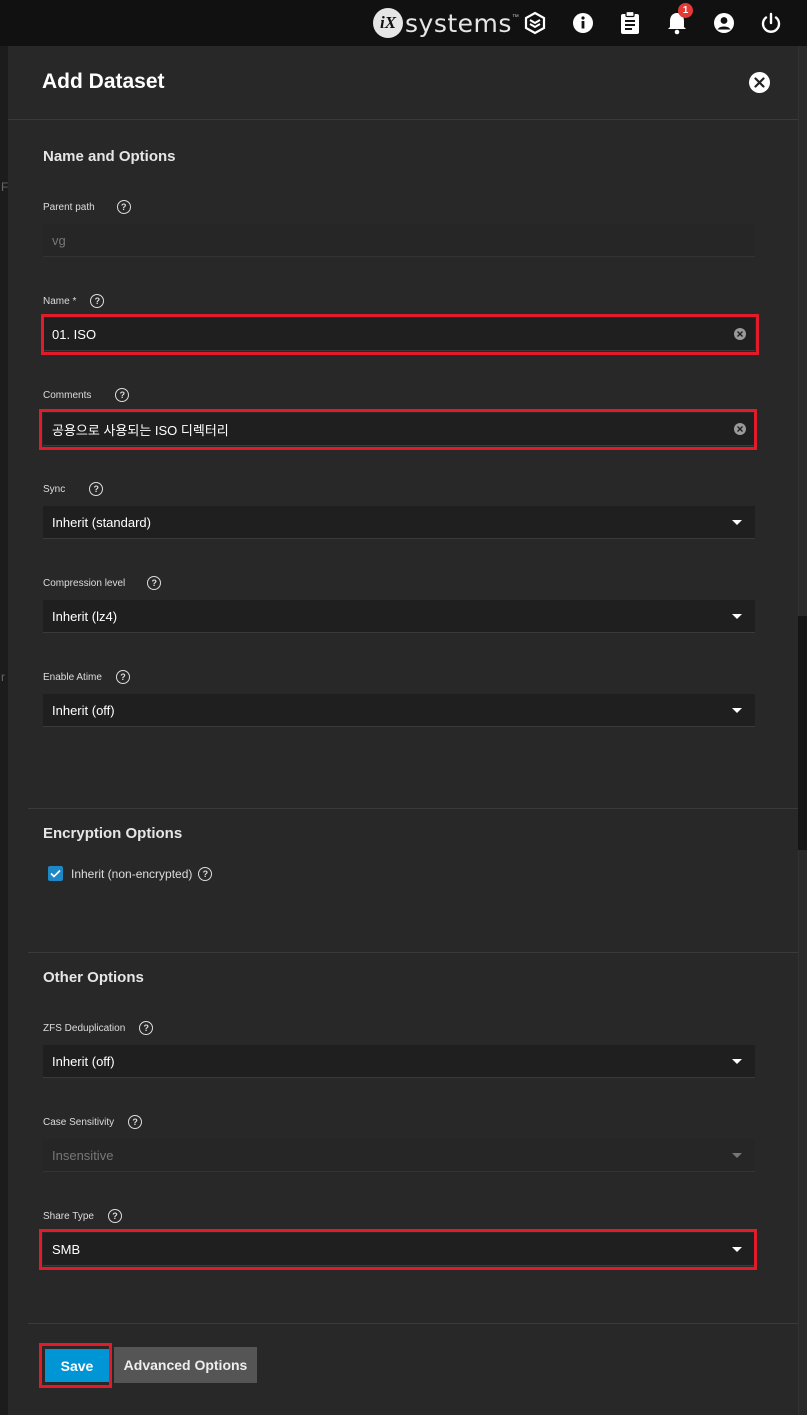 The image size is (807, 1415). I want to click on inherit-encryption-checkbox, so click(55, 873).